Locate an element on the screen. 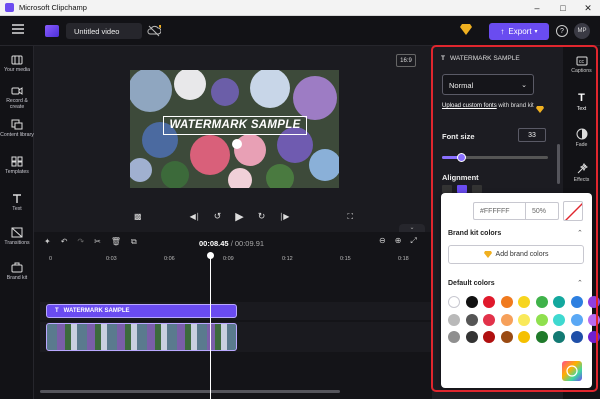  rotate-handle-icon is located at coordinates (237, 144).